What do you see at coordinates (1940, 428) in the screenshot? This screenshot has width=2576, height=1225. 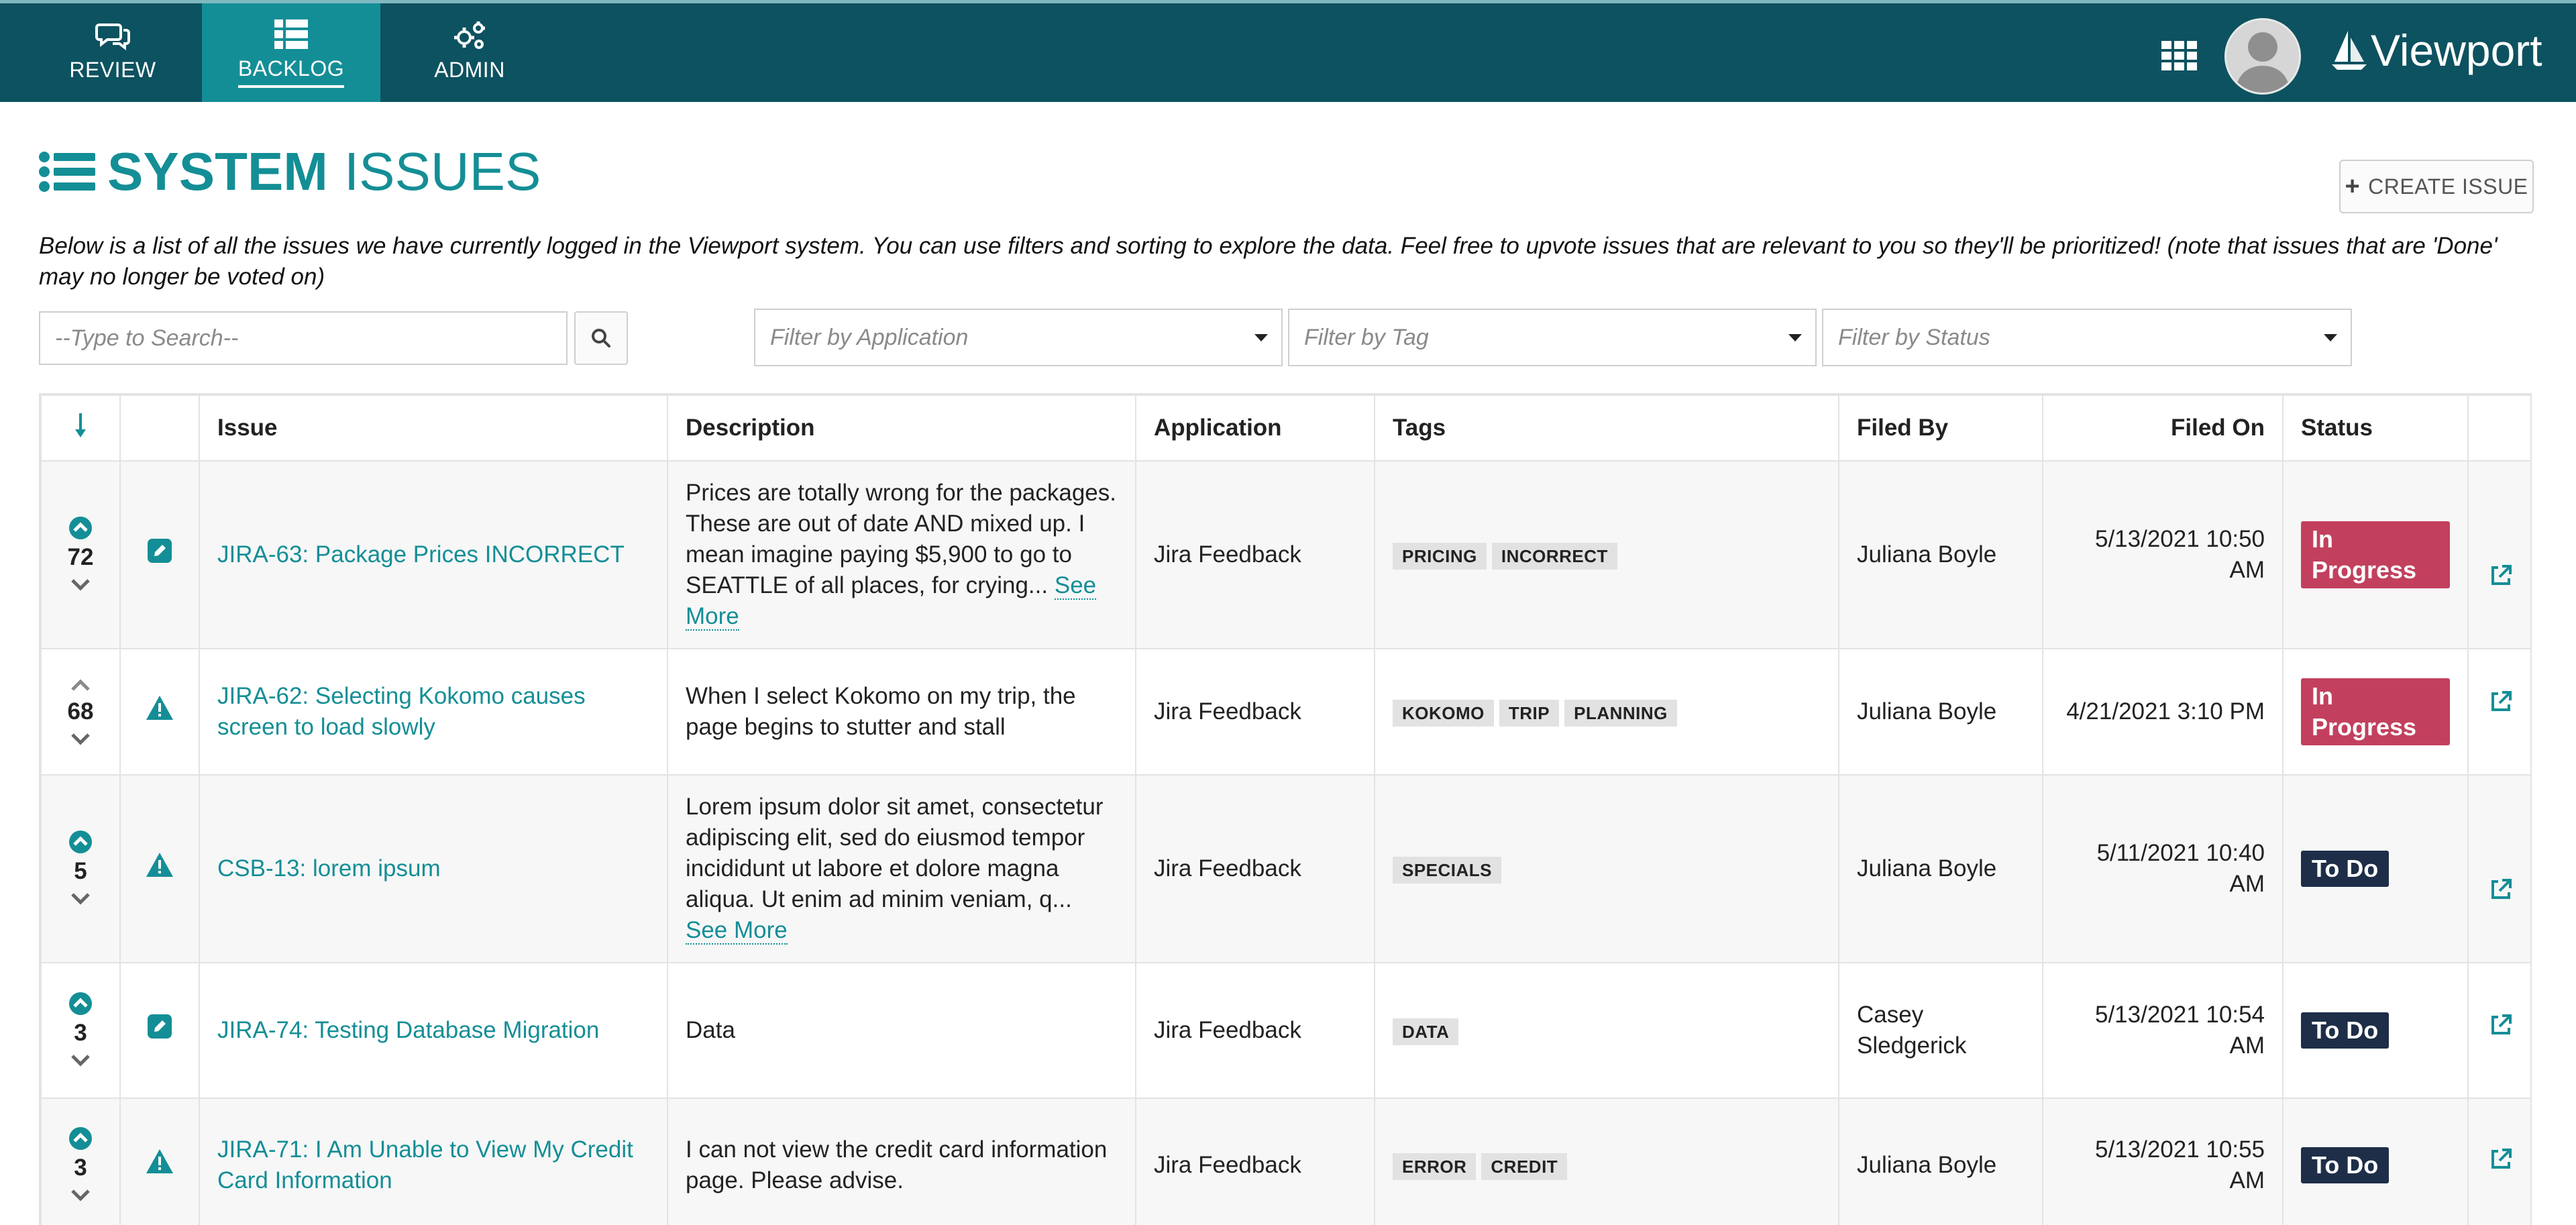 I see `filed-by-column-header: Filed By` at bounding box center [1940, 428].